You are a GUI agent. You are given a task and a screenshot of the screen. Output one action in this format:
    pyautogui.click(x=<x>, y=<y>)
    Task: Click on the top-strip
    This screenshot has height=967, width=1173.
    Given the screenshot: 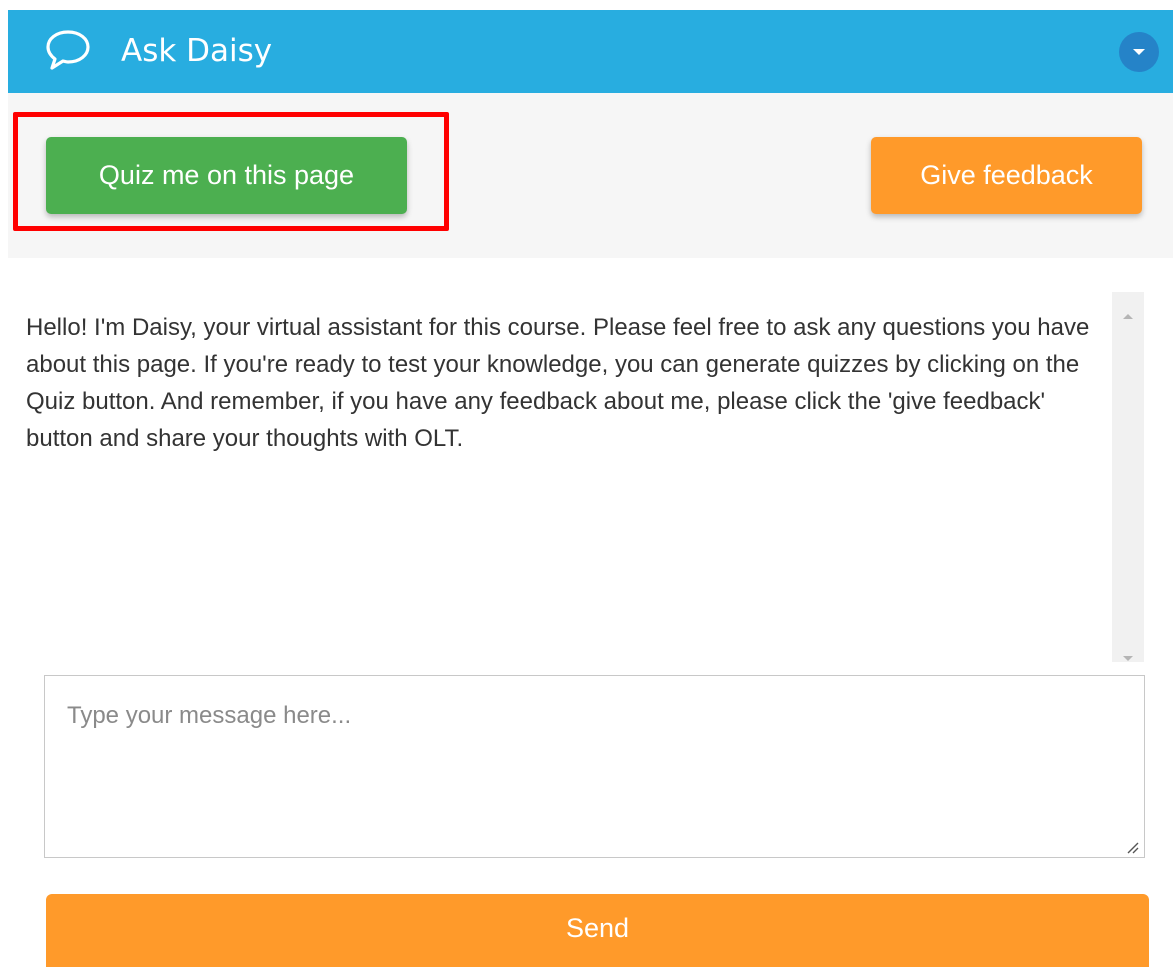 What is the action you would take?
    pyautogui.click(x=586, y=5)
    